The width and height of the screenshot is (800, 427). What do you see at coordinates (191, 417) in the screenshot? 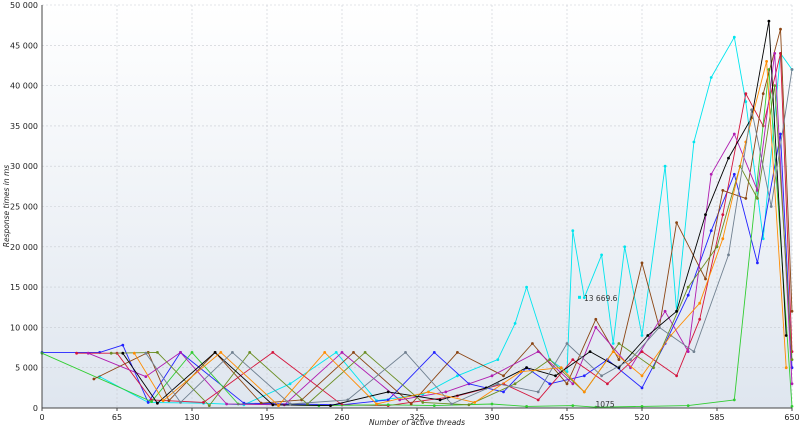
I see `x-tick-label: 130` at bounding box center [191, 417].